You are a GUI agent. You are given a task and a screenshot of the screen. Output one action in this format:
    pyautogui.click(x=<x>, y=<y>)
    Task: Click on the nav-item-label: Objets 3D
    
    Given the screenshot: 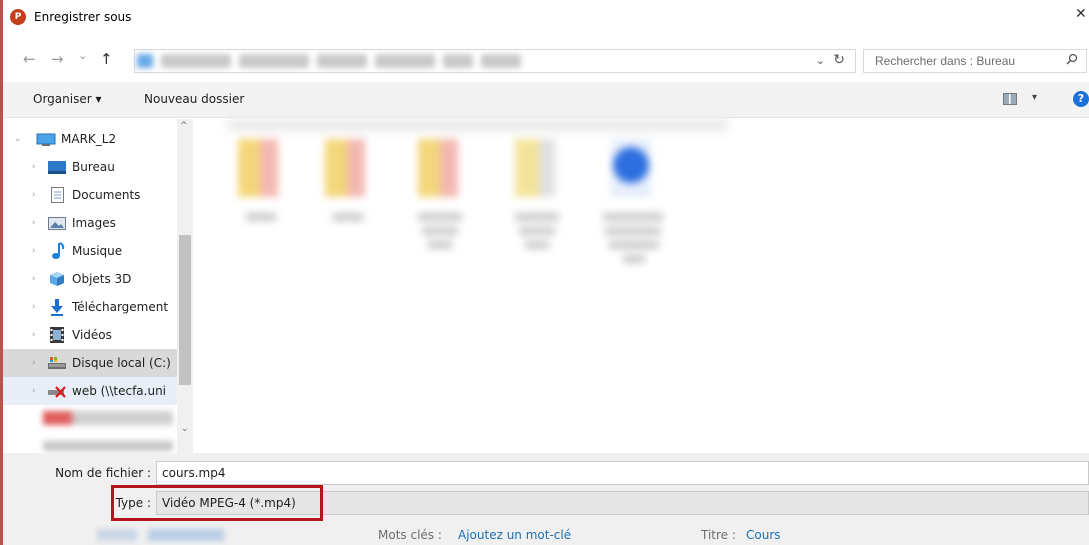 What is the action you would take?
    pyautogui.click(x=102, y=279)
    